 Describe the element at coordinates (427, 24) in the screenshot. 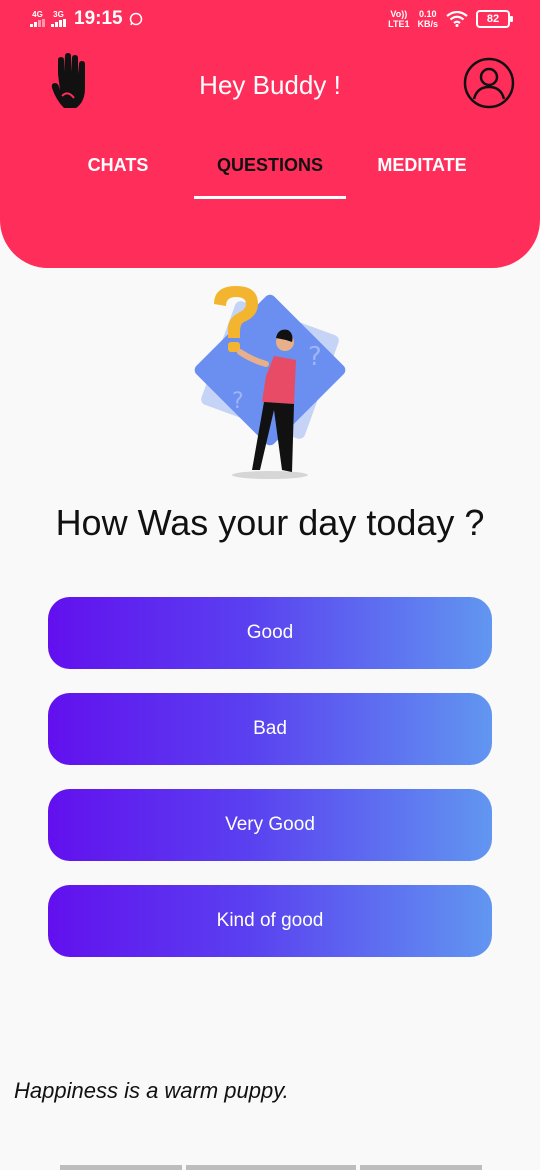

I see `speed-unit: KB/s` at that location.